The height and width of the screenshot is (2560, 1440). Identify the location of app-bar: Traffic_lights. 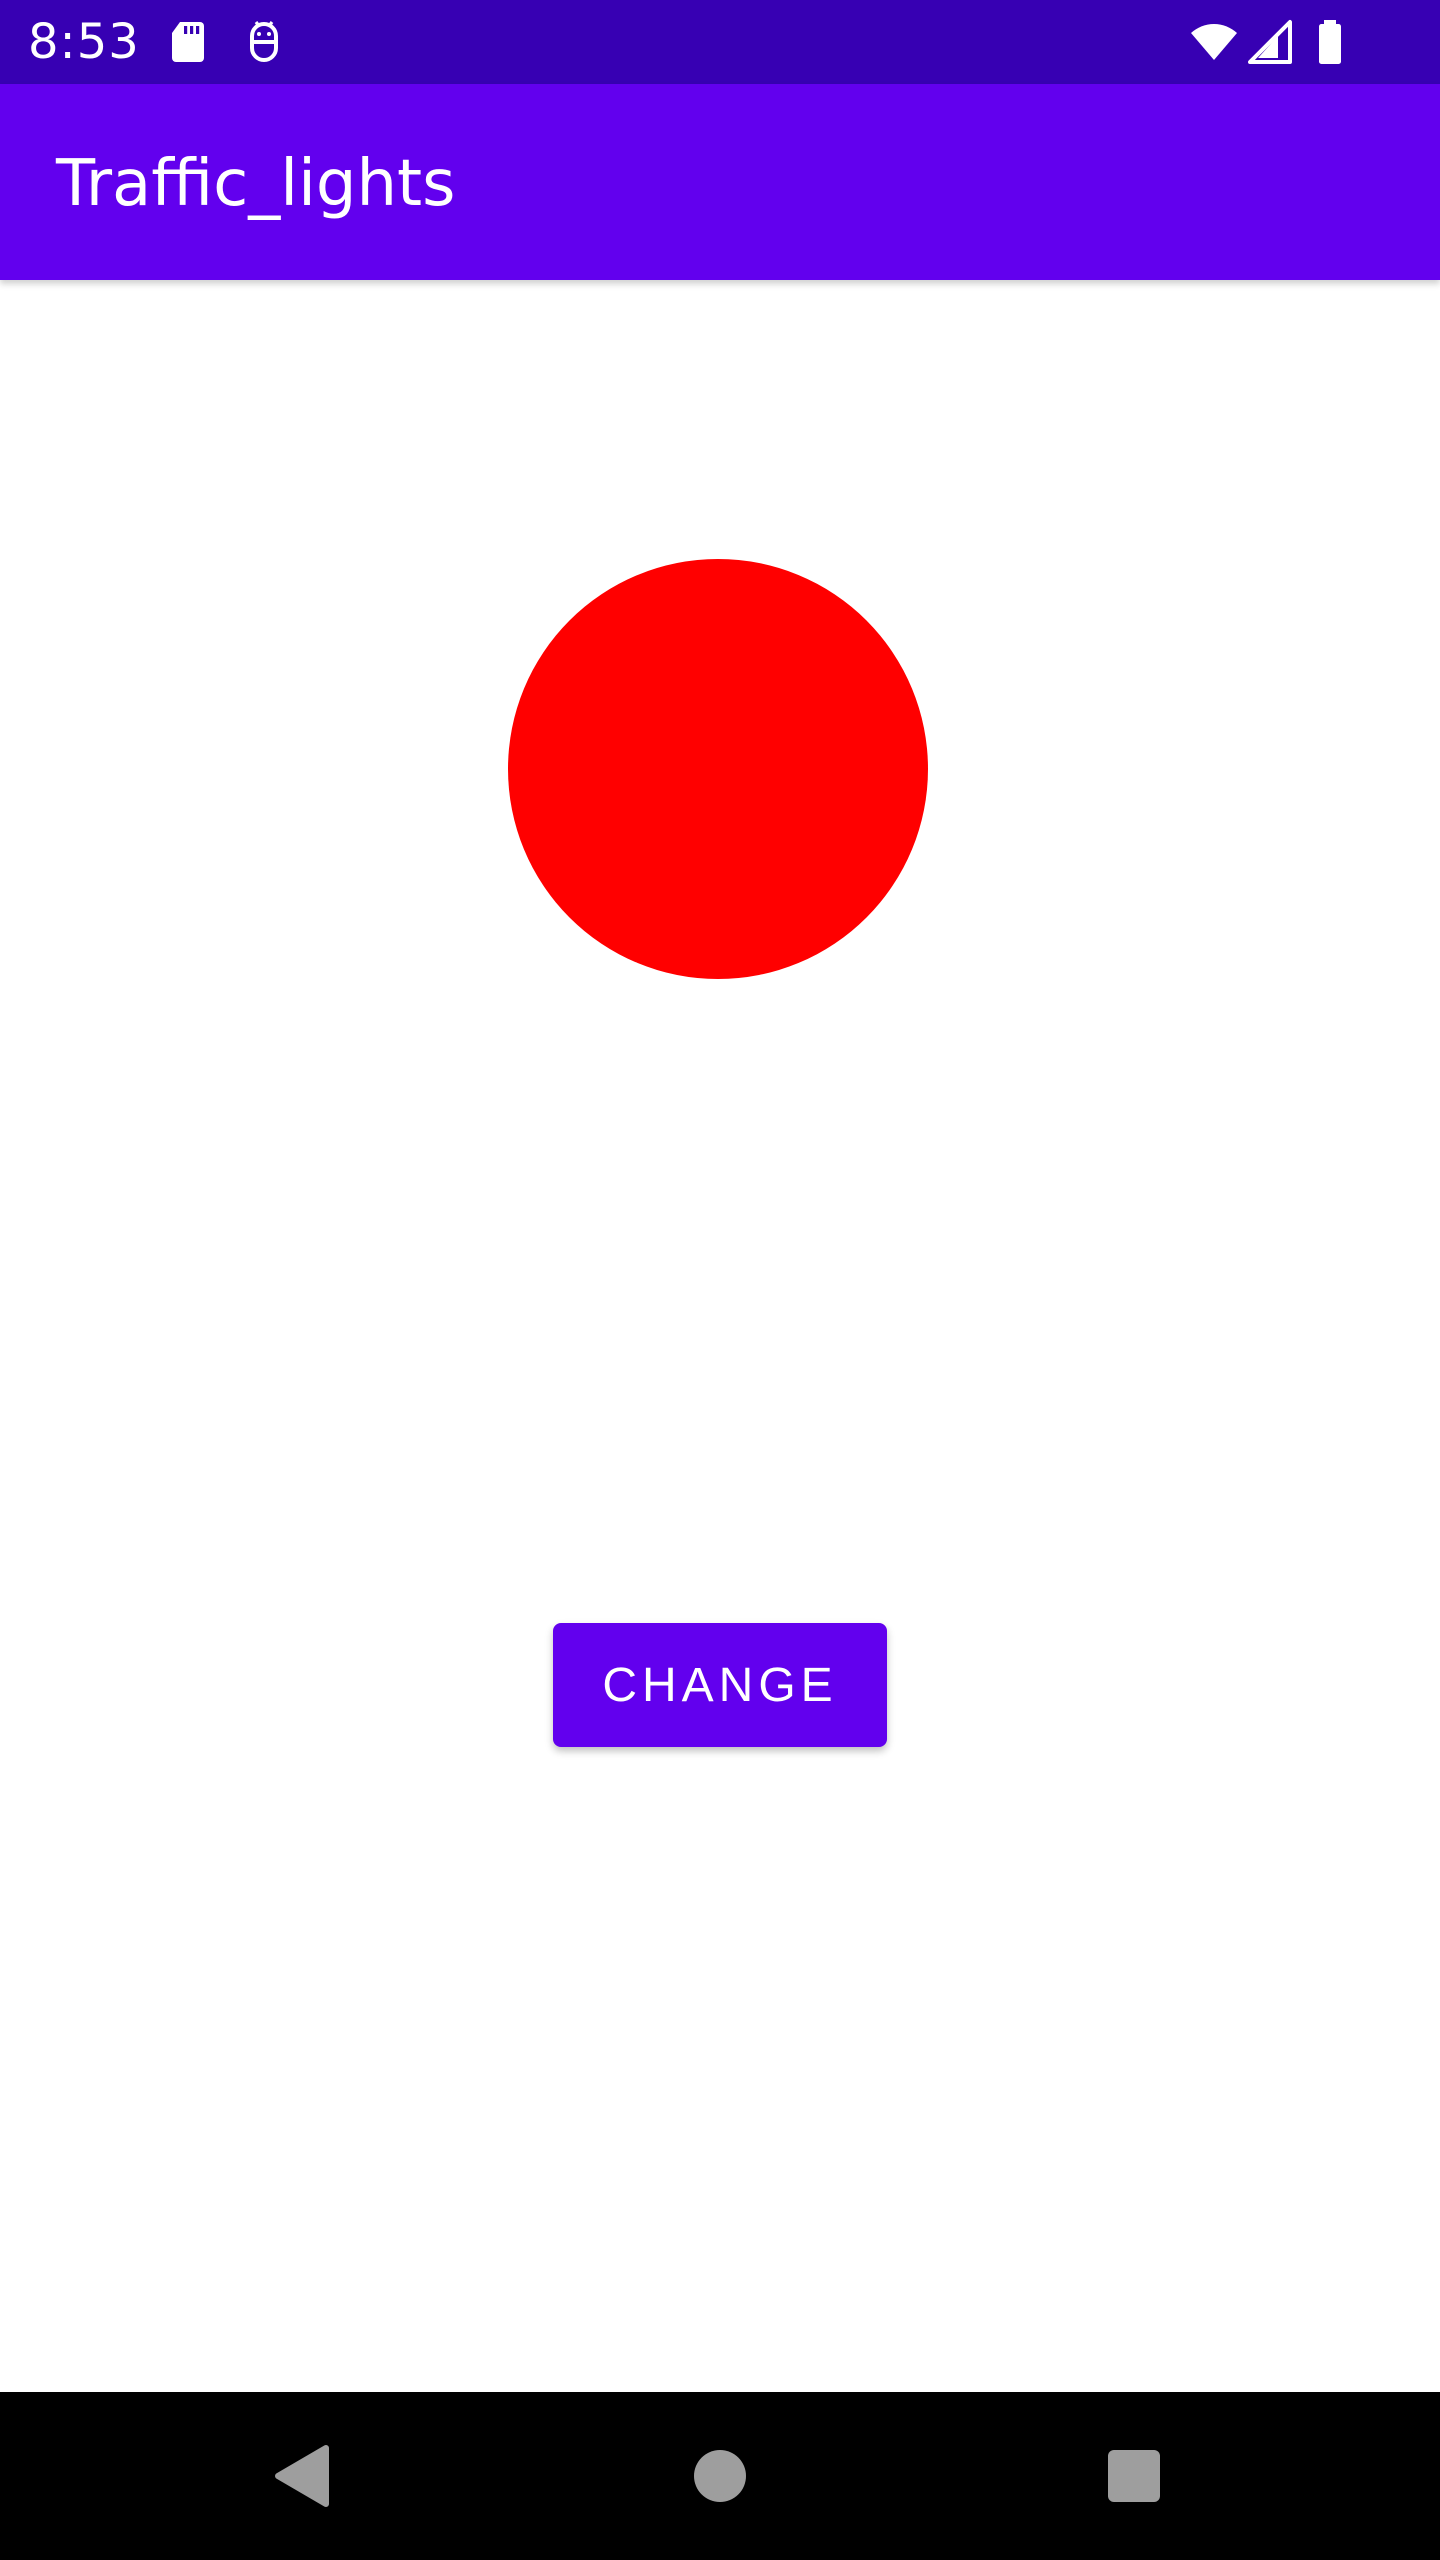
(720, 182).